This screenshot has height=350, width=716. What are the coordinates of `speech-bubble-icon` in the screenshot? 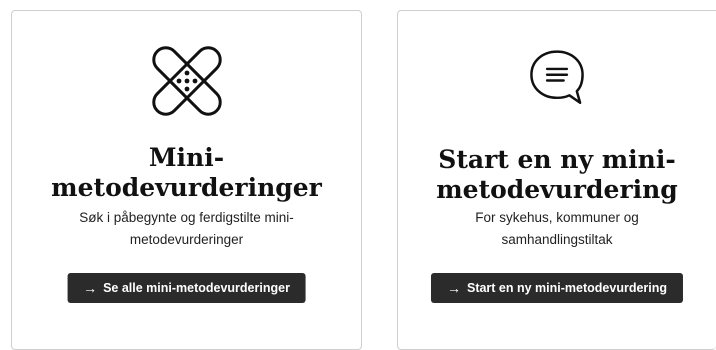 It's located at (557, 77).